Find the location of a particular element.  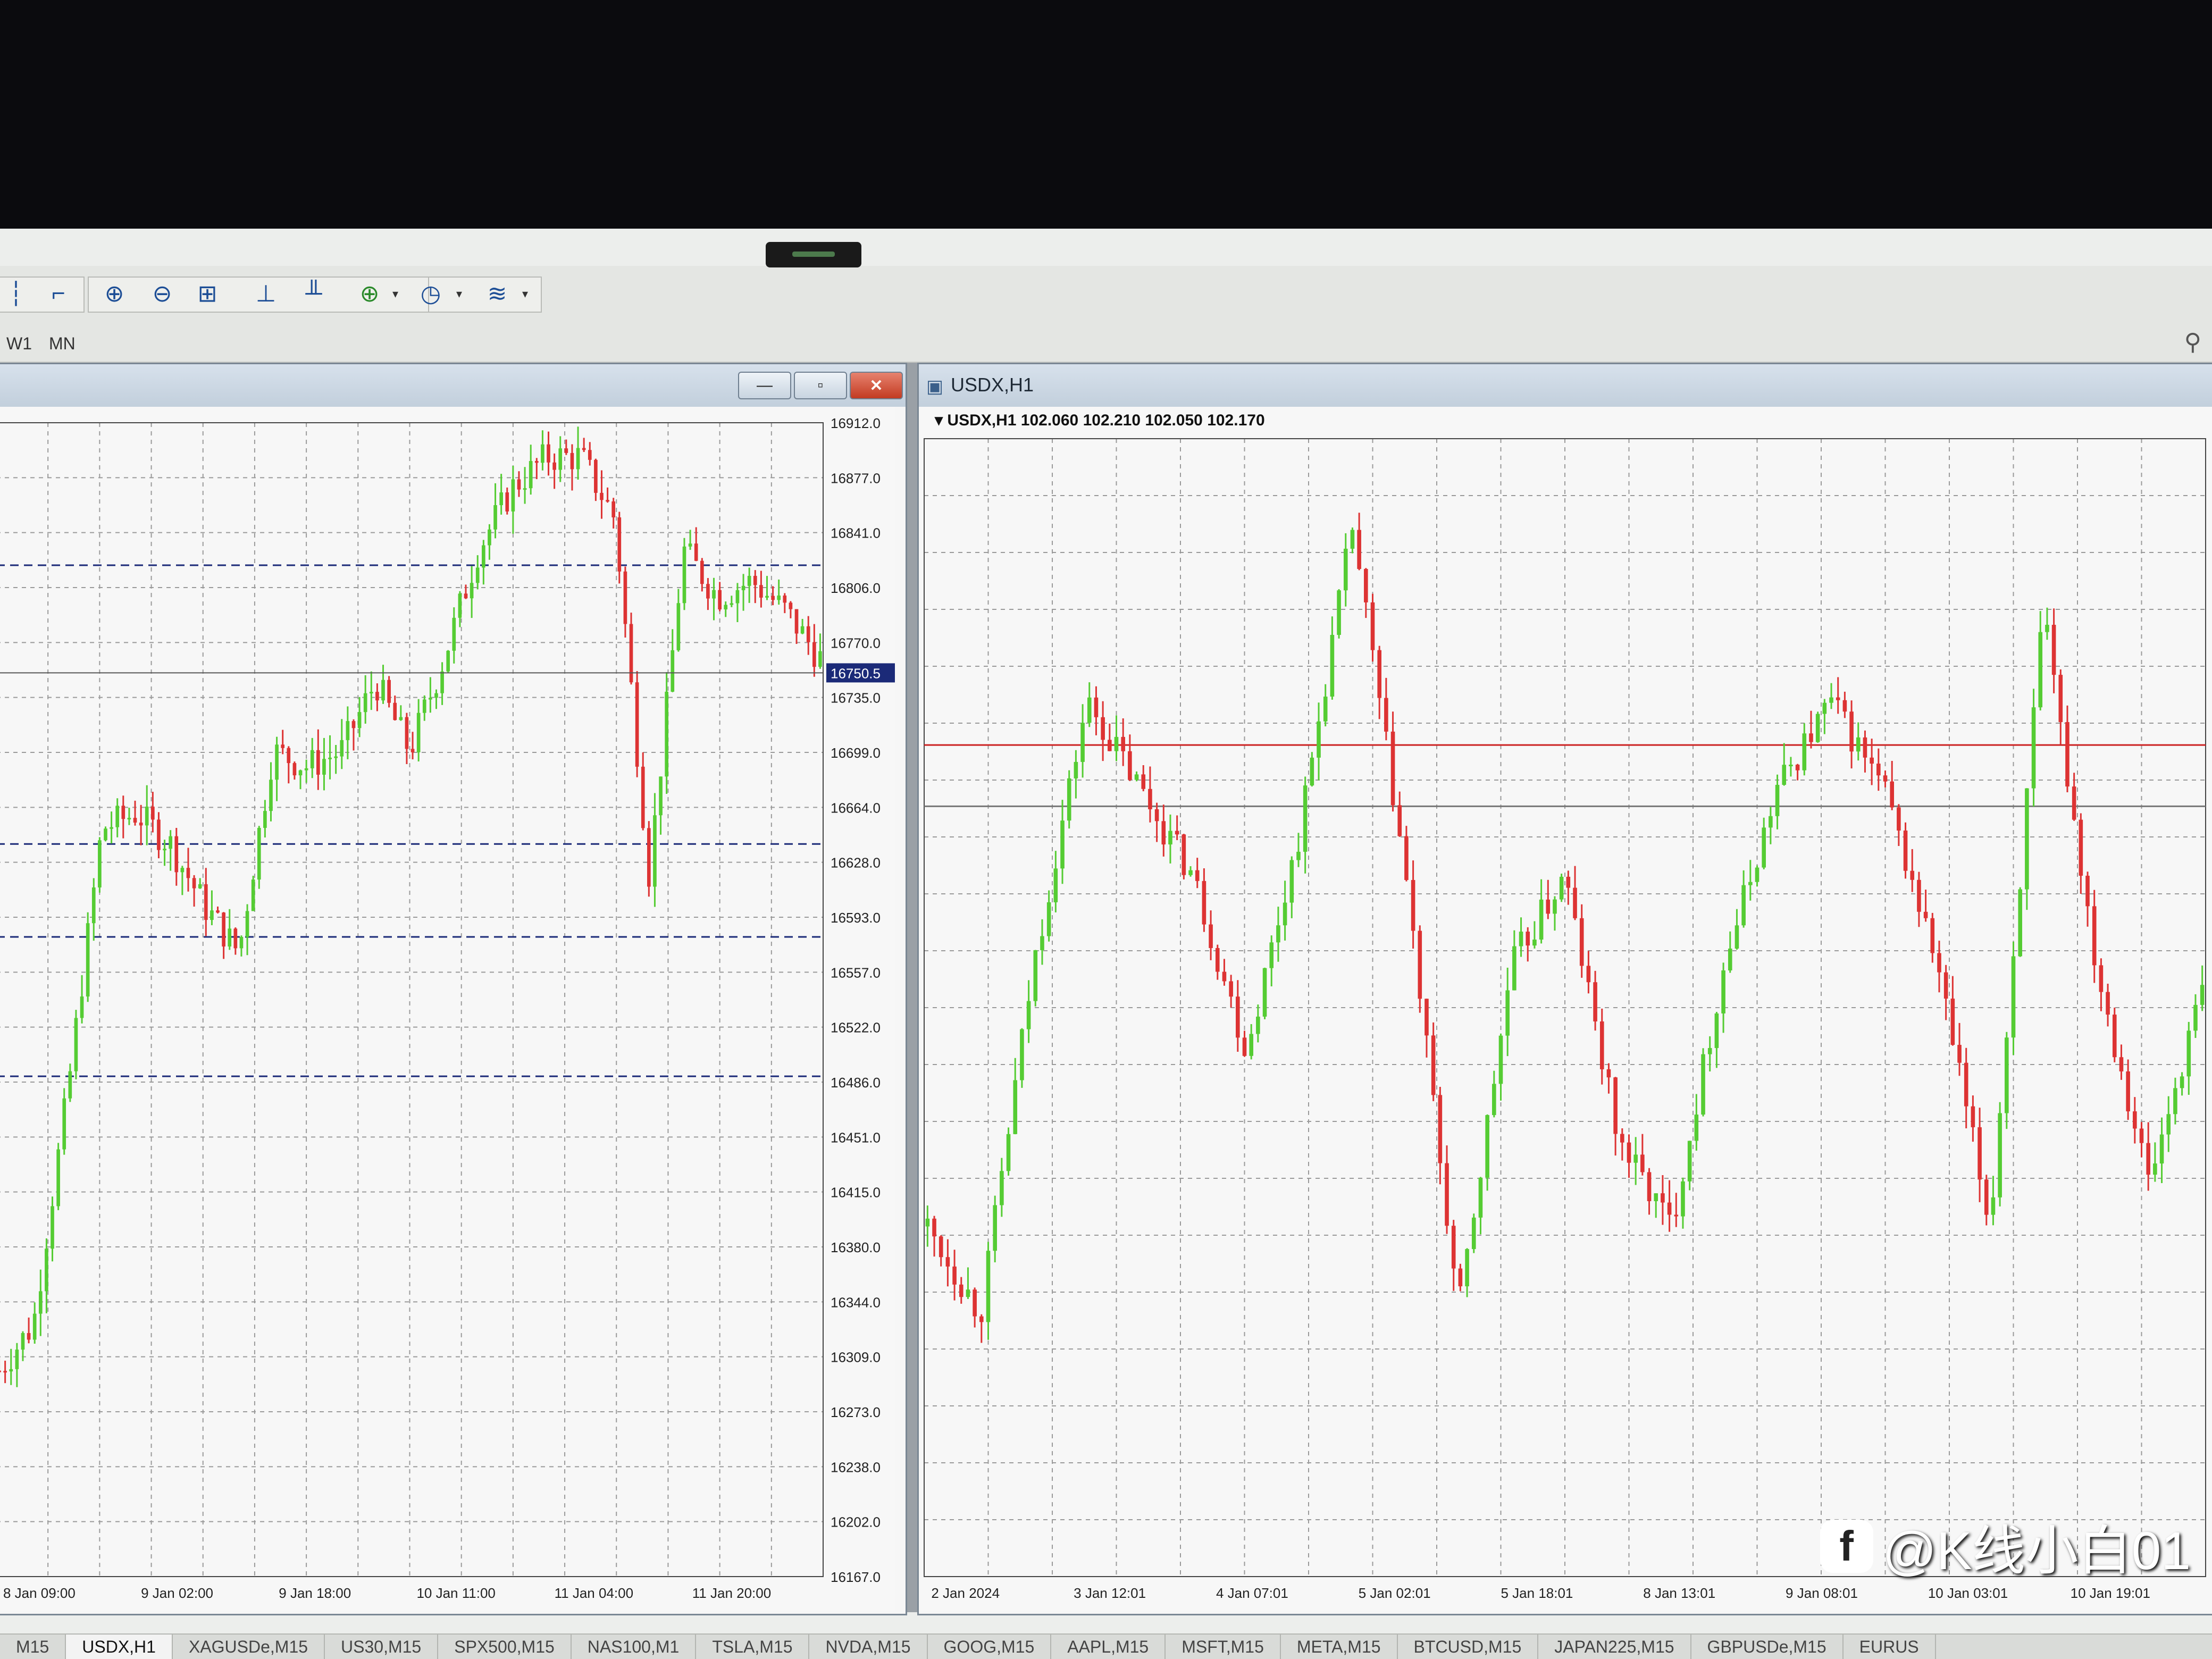

time-axis-label: 11 Jan 20:00 is located at coordinates (731, 1593).